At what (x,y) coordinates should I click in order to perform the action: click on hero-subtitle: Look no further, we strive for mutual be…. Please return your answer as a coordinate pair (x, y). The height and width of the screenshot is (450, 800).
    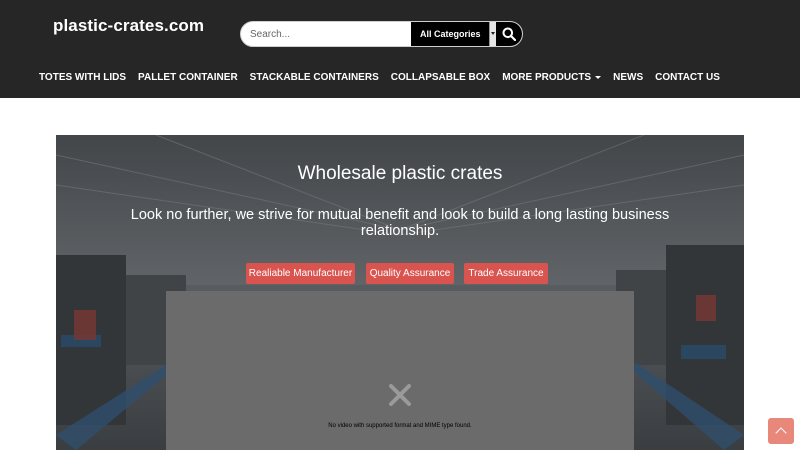
    Looking at the image, I should click on (400, 223).